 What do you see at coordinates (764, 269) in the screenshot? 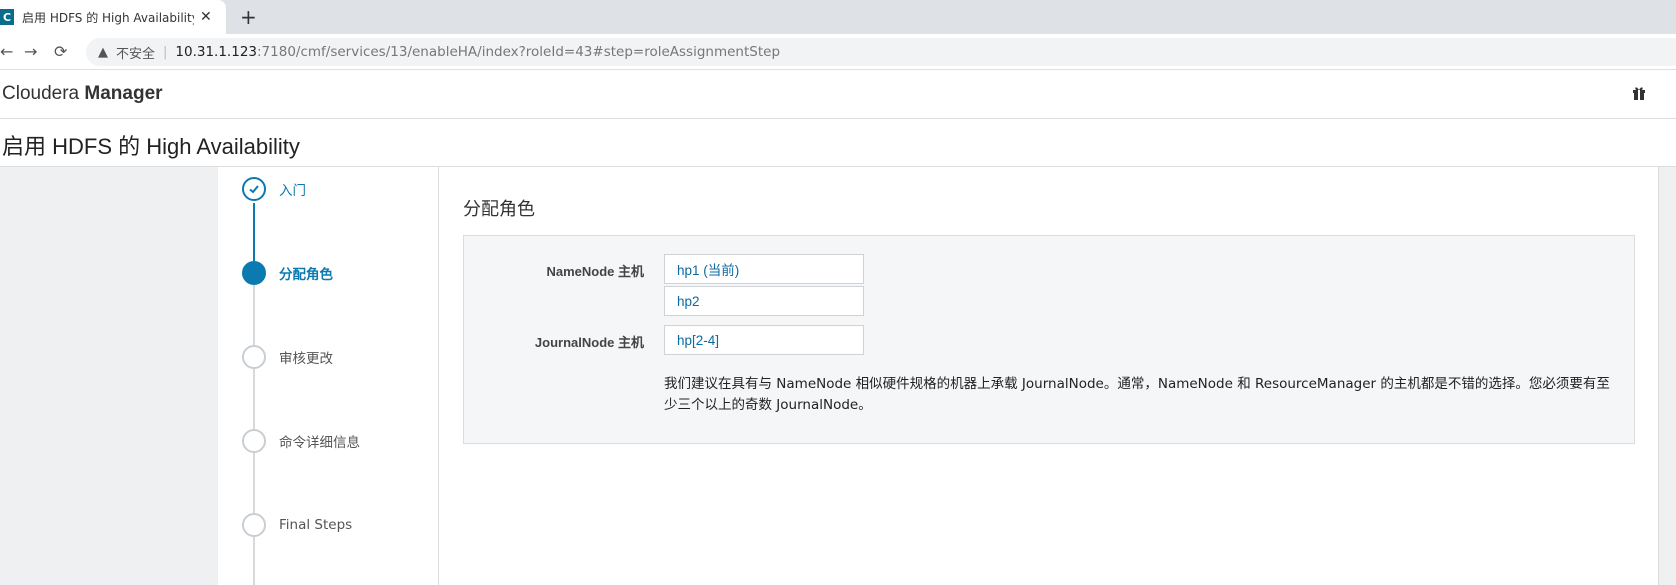
I see `namenode-host-1-selector: hp1 (当前)` at bounding box center [764, 269].